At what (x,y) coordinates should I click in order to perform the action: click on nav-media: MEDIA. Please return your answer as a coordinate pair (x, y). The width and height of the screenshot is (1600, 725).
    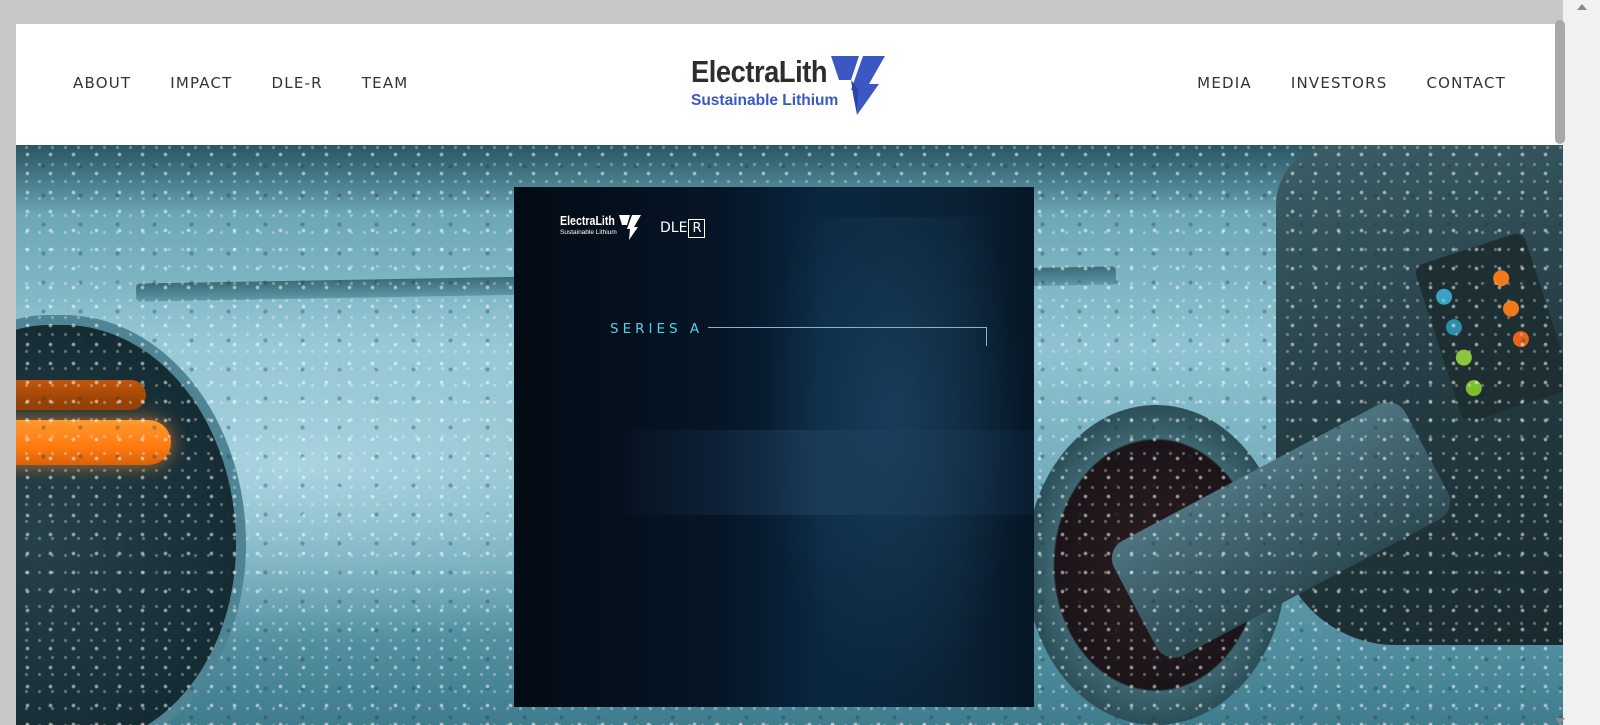
    Looking at the image, I should click on (1224, 83).